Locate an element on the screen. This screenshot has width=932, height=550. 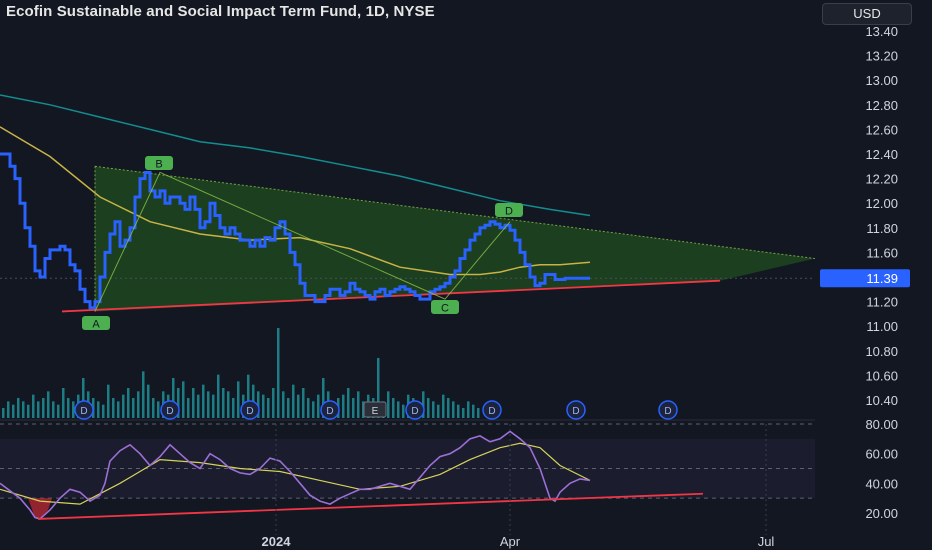
rsi-axis-tick: 40.00 is located at coordinates (881, 483).